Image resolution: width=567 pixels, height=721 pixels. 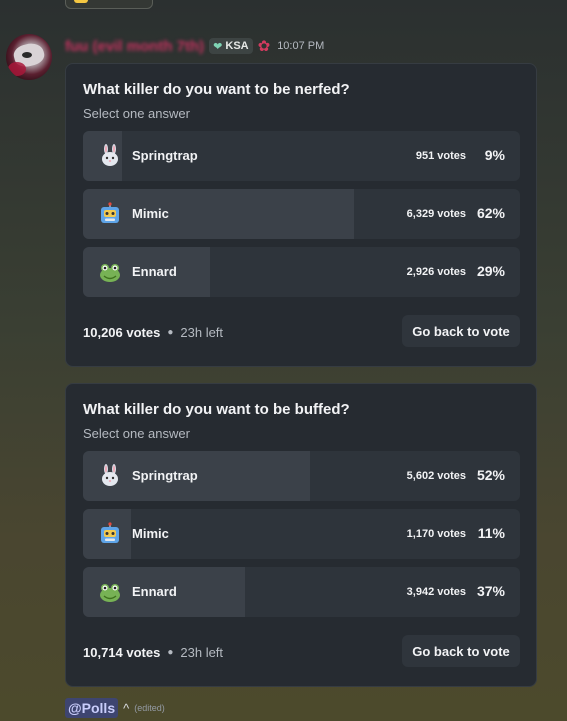 What do you see at coordinates (300, 46) in the screenshot?
I see `timestamp: 10:07 PM` at bounding box center [300, 46].